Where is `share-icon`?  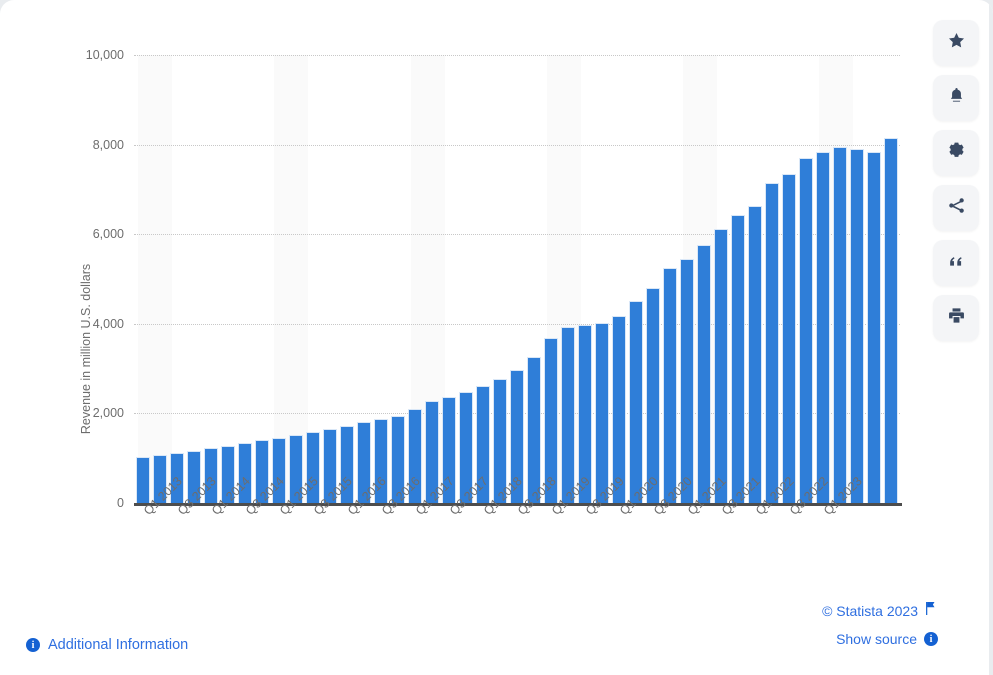 share-icon is located at coordinates (956, 208).